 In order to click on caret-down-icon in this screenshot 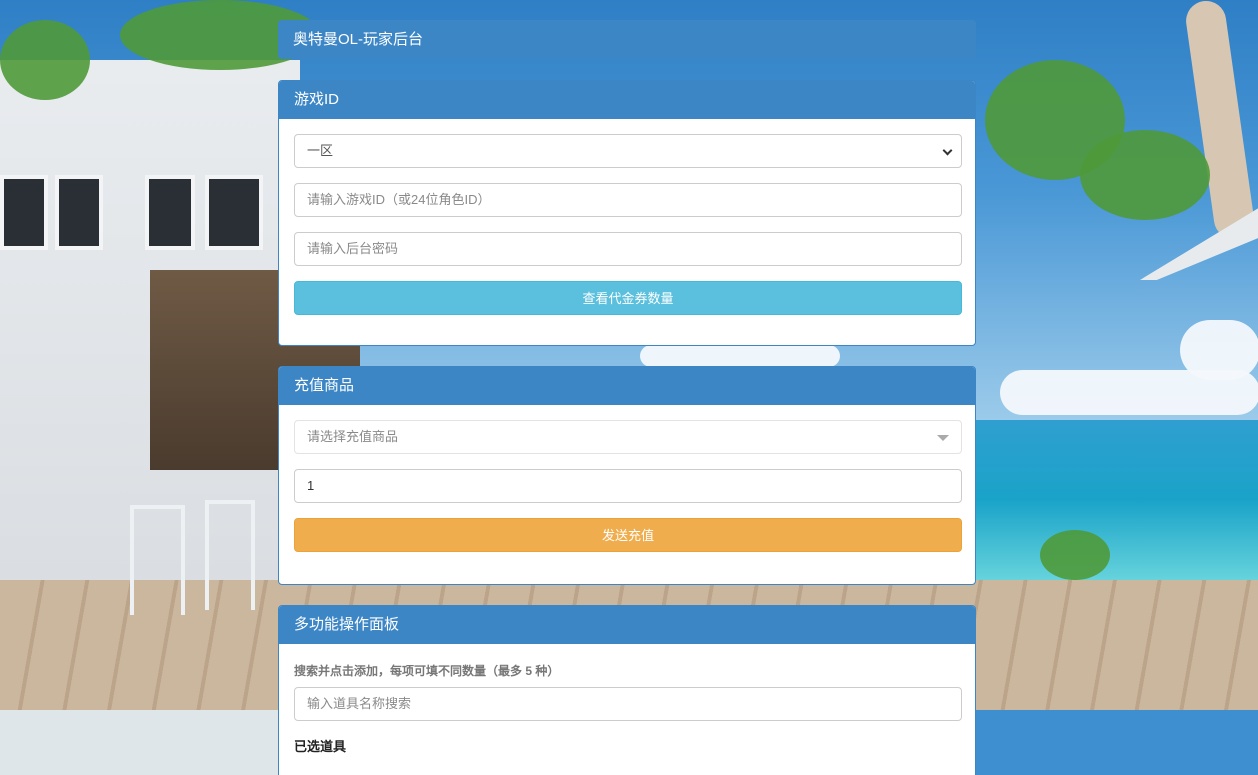, I will do `click(943, 438)`.